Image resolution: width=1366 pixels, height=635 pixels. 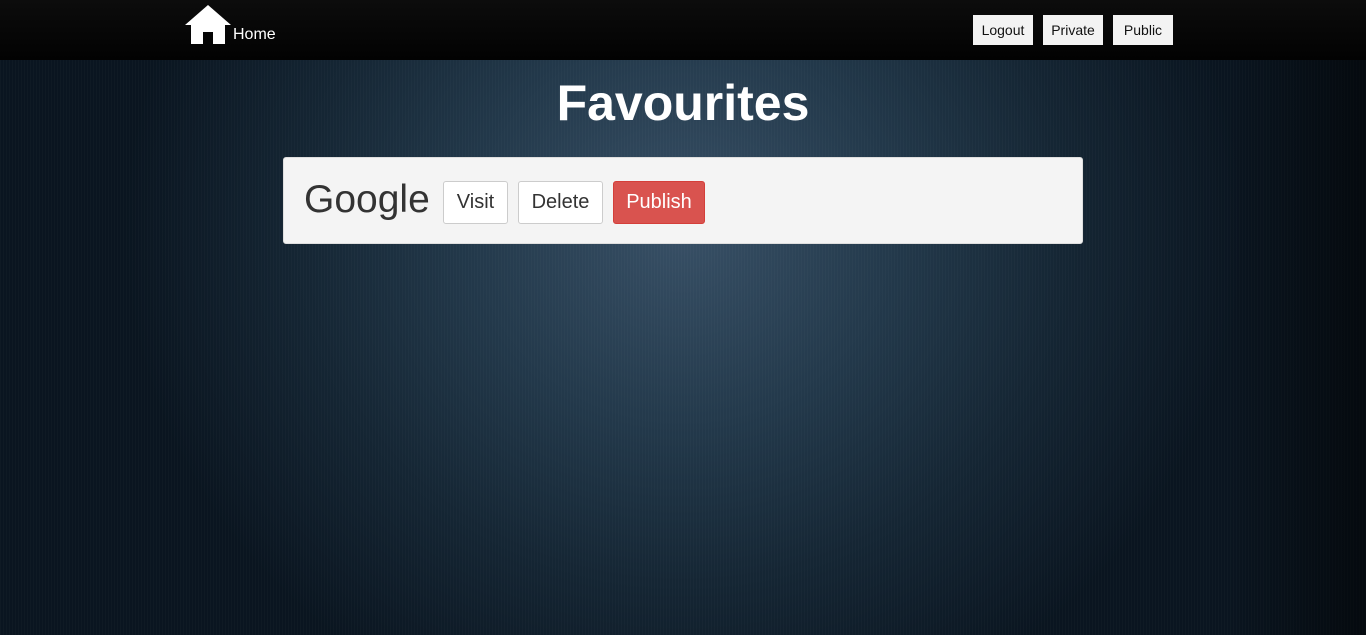 What do you see at coordinates (367, 199) in the screenshot?
I see `favourite-name: Google` at bounding box center [367, 199].